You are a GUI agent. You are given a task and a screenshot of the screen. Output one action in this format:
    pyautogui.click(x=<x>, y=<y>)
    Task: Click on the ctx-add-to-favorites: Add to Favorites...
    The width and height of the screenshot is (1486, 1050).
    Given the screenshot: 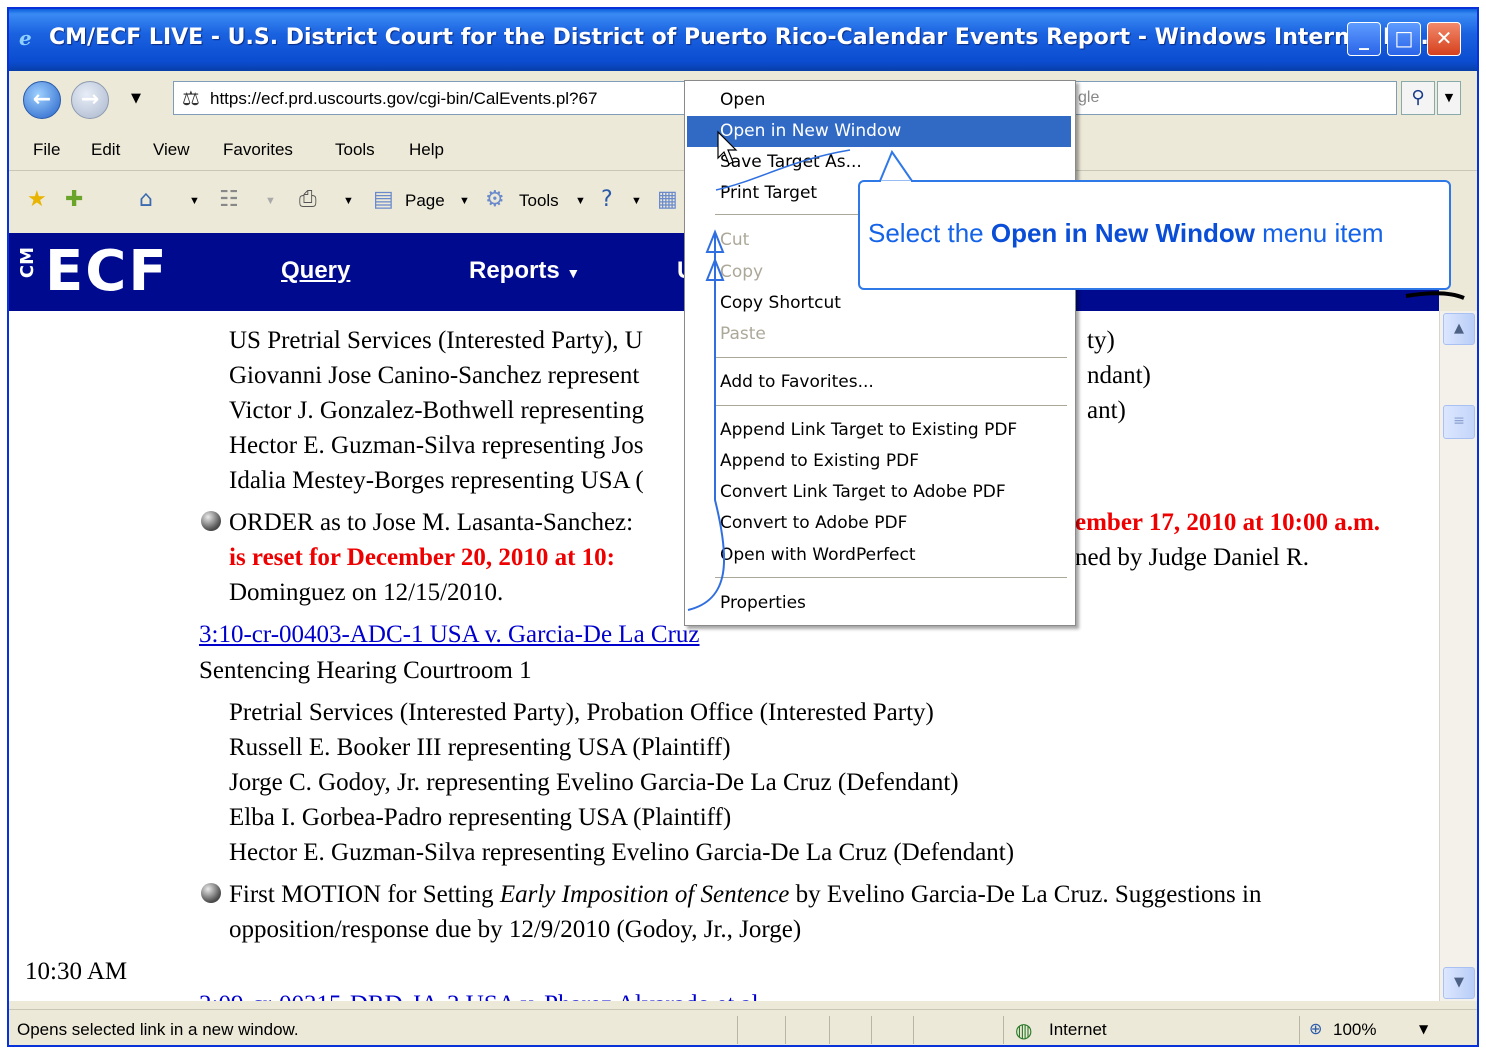 What is the action you would take?
    pyautogui.click(x=879, y=382)
    